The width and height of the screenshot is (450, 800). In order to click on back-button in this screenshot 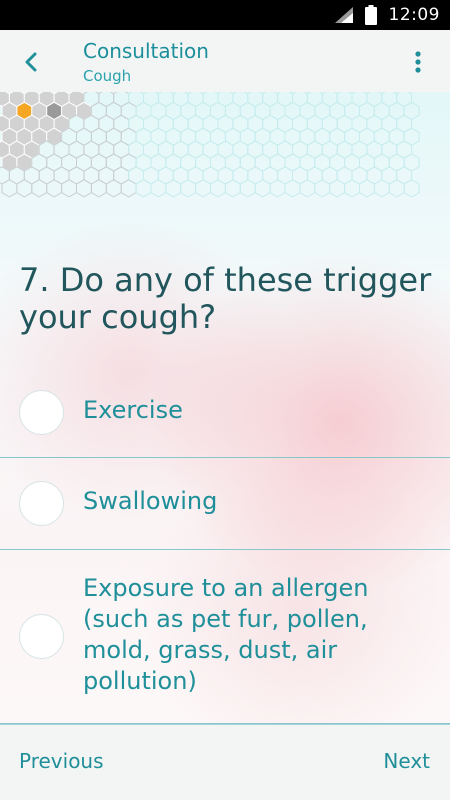, I will do `click(32, 62)`.